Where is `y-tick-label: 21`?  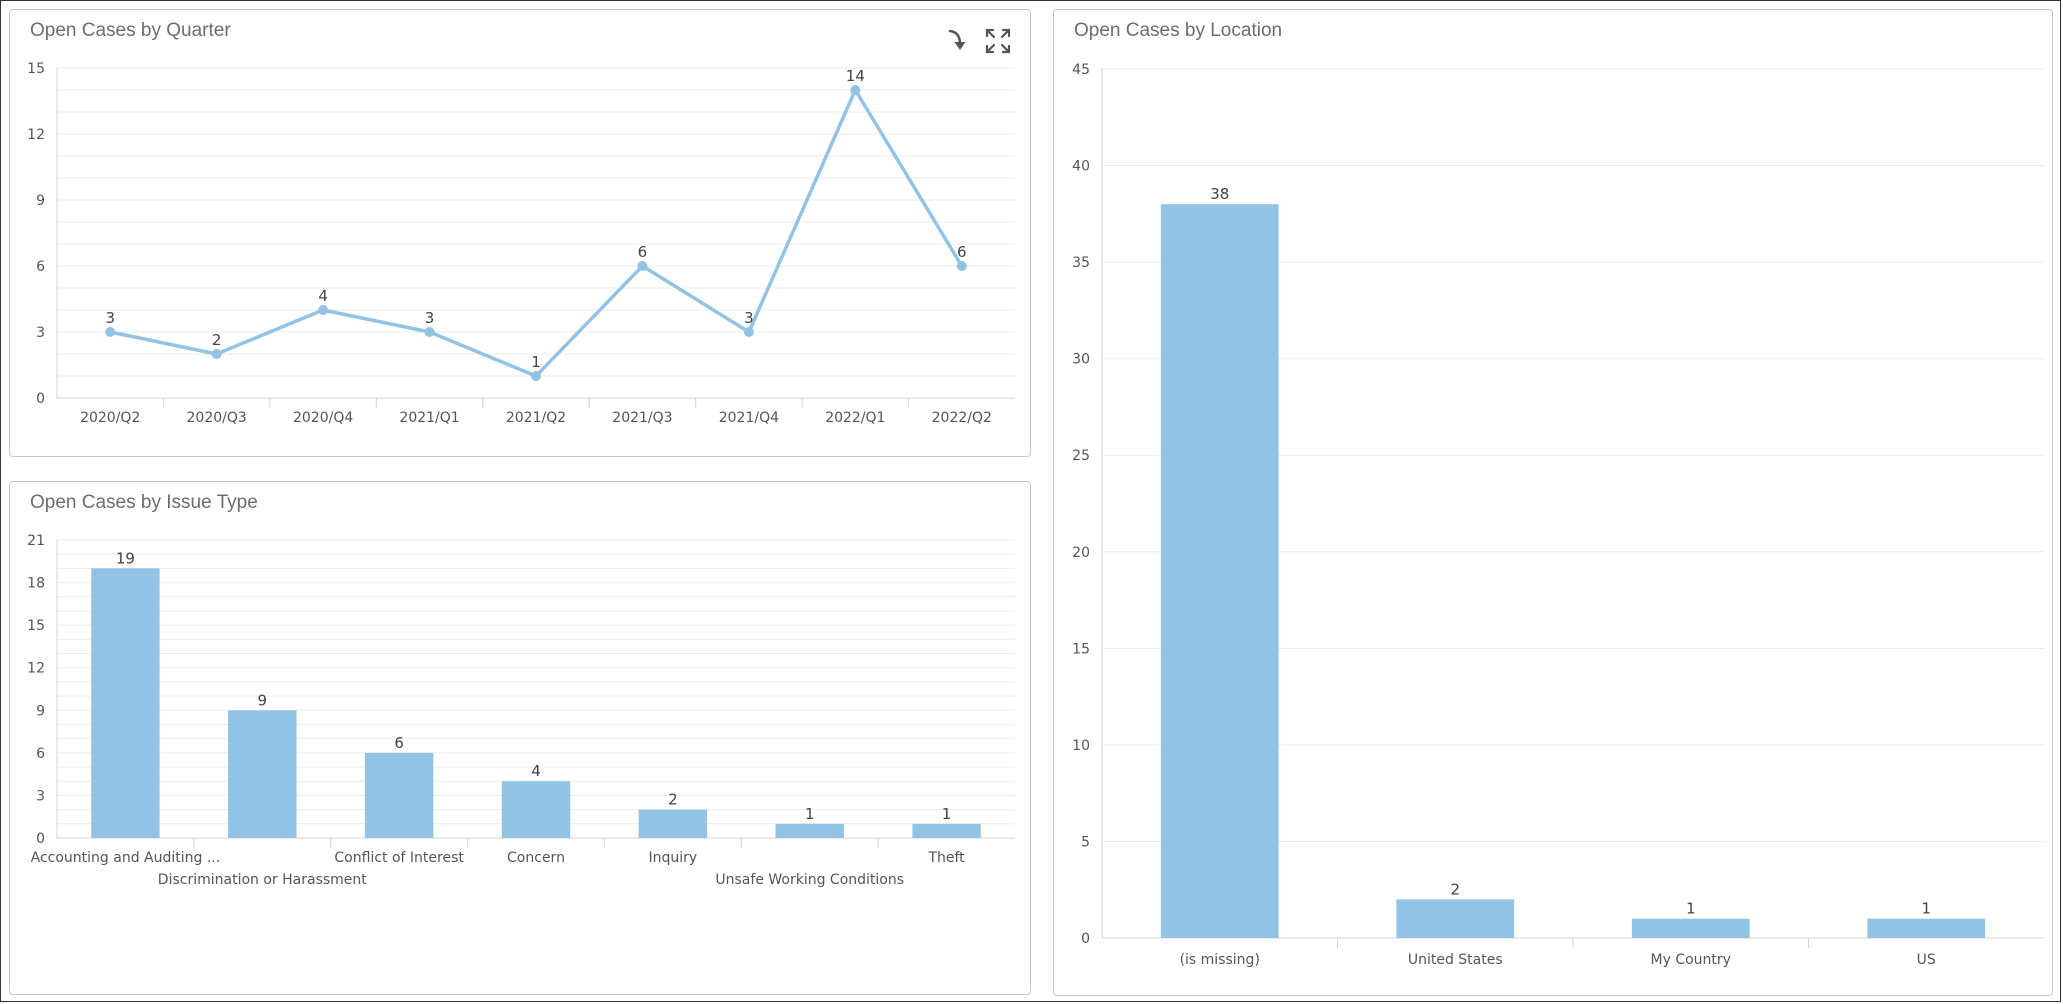 y-tick-label: 21 is located at coordinates (36, 541).